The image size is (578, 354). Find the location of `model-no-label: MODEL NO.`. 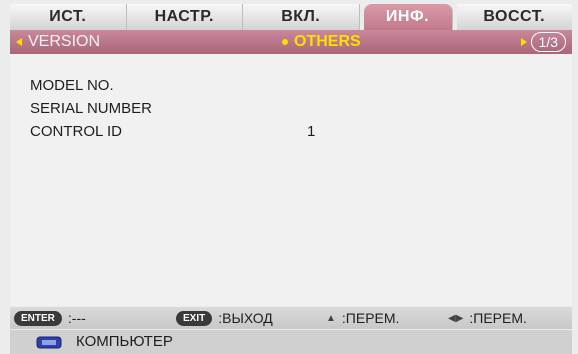

model-no-label: MODEL NO. is located at coordinates (72, 85).